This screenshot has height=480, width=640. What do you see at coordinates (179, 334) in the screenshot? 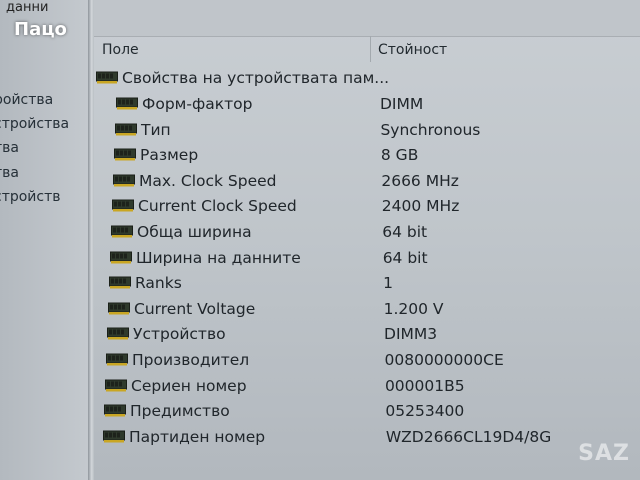
I see `property-label: Устройство` at bounding box center [179, 334].